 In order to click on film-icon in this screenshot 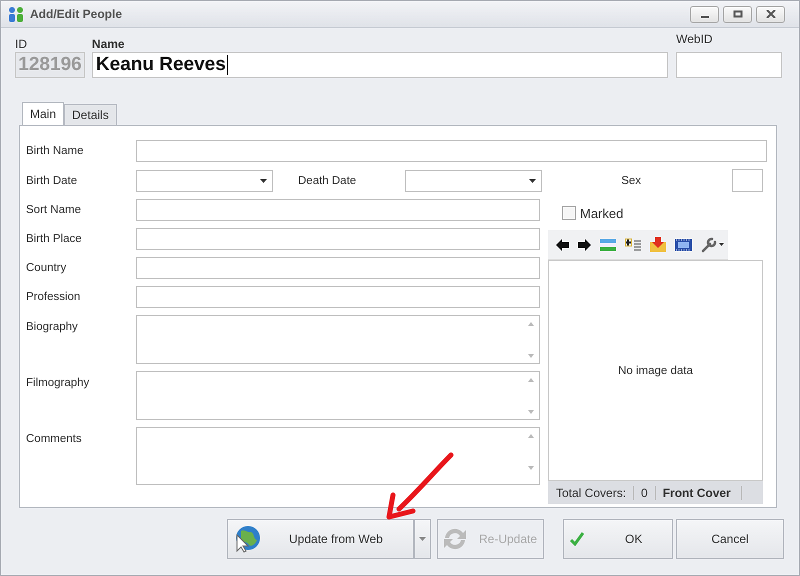, I will do `click(683, 244)`.